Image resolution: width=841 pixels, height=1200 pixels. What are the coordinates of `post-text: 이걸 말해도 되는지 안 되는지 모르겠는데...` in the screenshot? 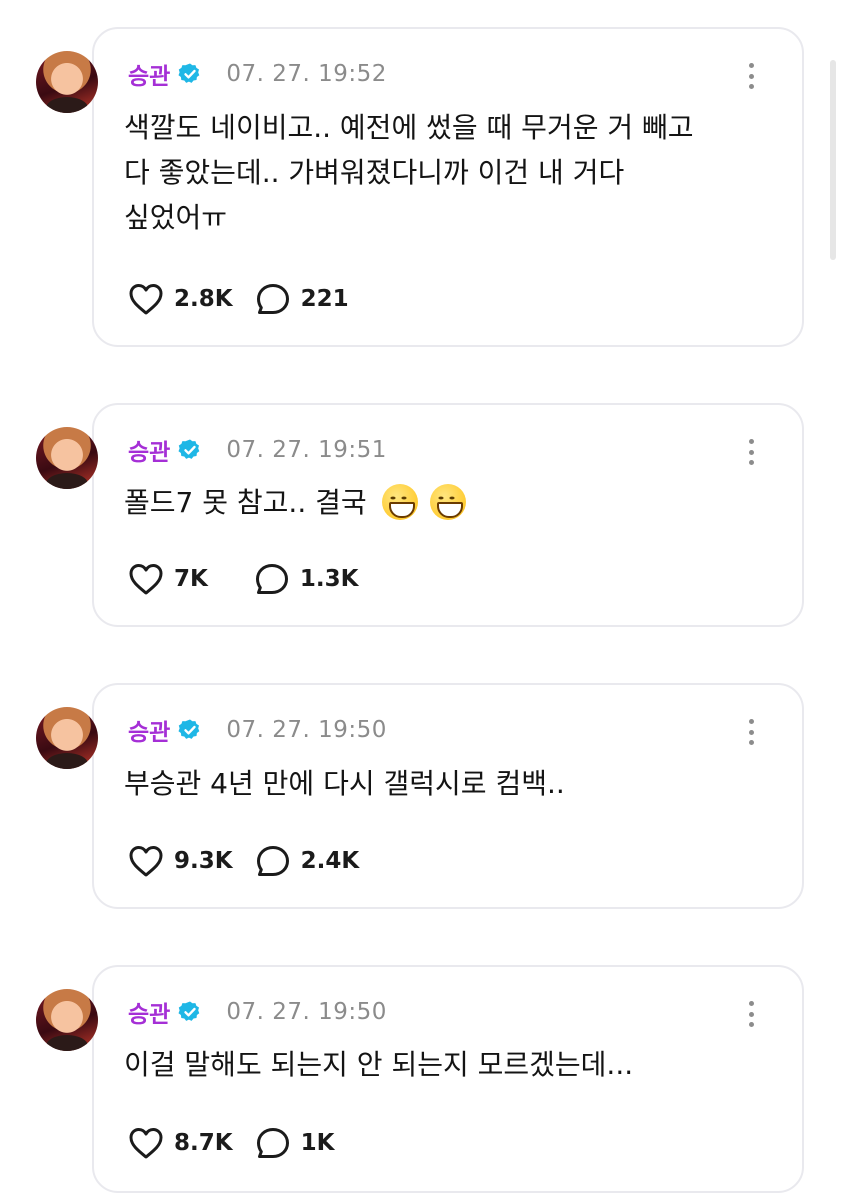 It's located at (379, 1064).